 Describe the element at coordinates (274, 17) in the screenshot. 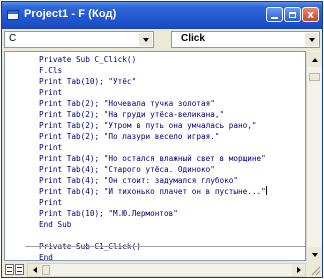

I see `minimize-icon` at that location.